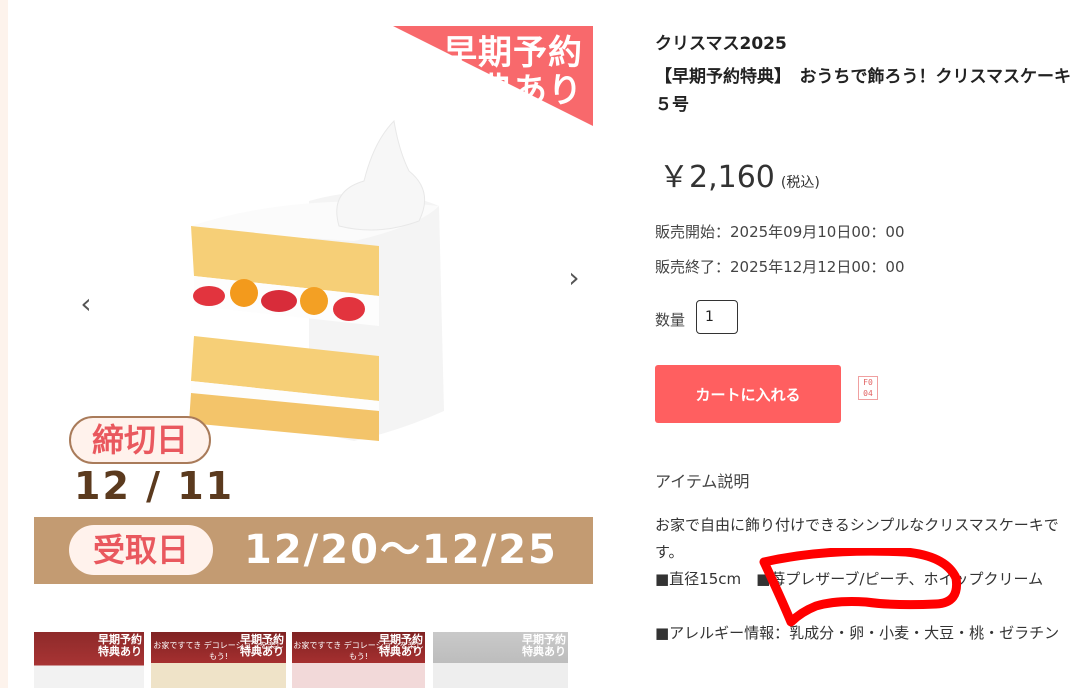 This screenshot has width=1081, height=688. What do you see at coordinates (800, 183) in the screenshot?
I see `tax-note: (税込)` at bounding box center [800, 183].